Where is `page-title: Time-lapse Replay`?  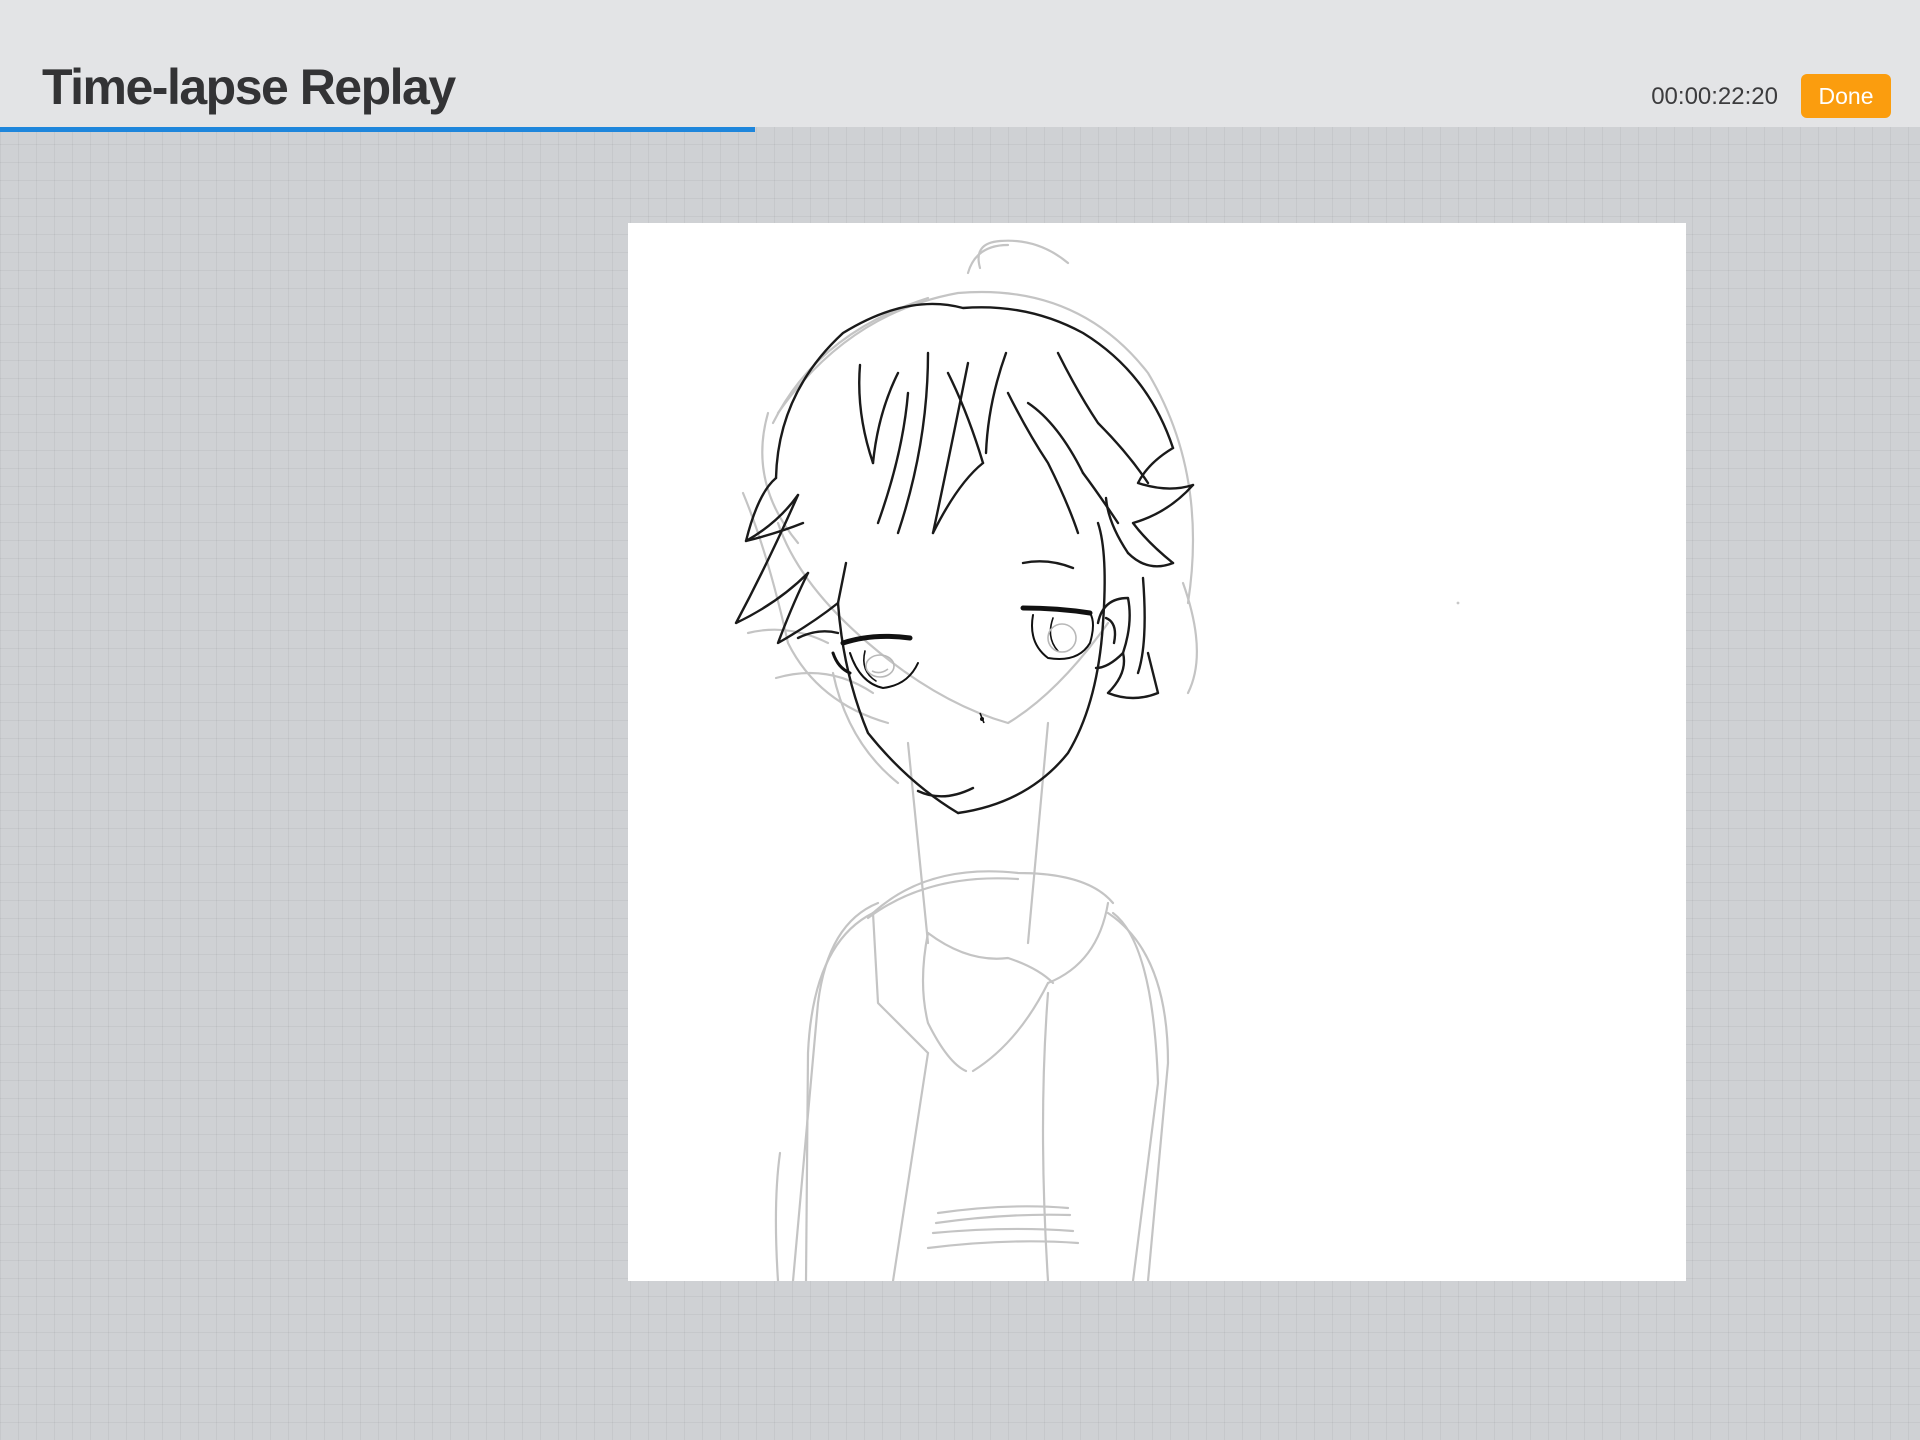 page-title: Time-lapse Replay is located at coordinates (249, 87).